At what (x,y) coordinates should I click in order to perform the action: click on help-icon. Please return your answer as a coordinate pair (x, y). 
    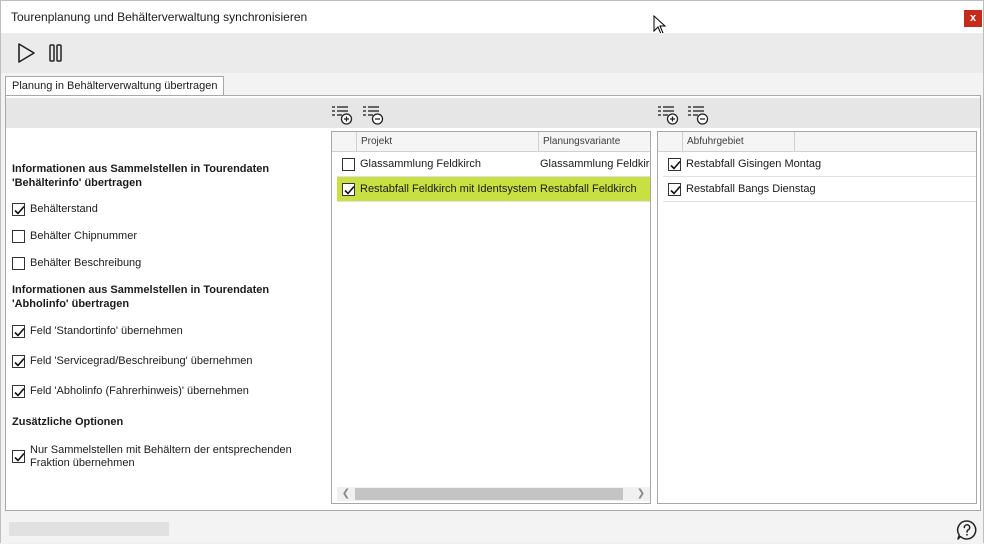
    Looking at the image, I should click on (966, 530).